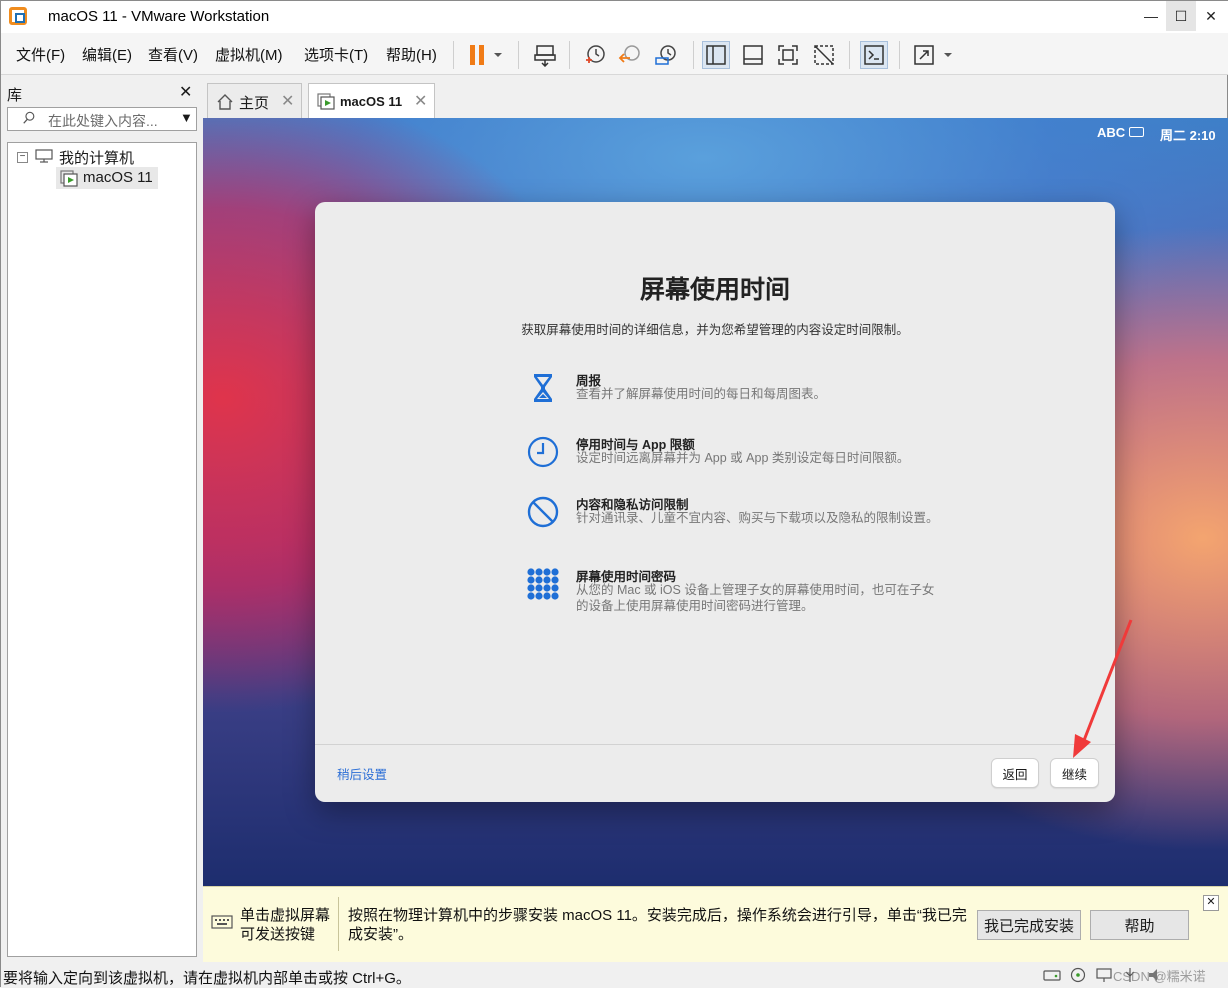 This screenshot has width=1228, height=988. What do you see at coordinates (1029, 925) in the screenshot?
I see `finished-install-button: 我已完成安装` at bounding box center [1029, 925].